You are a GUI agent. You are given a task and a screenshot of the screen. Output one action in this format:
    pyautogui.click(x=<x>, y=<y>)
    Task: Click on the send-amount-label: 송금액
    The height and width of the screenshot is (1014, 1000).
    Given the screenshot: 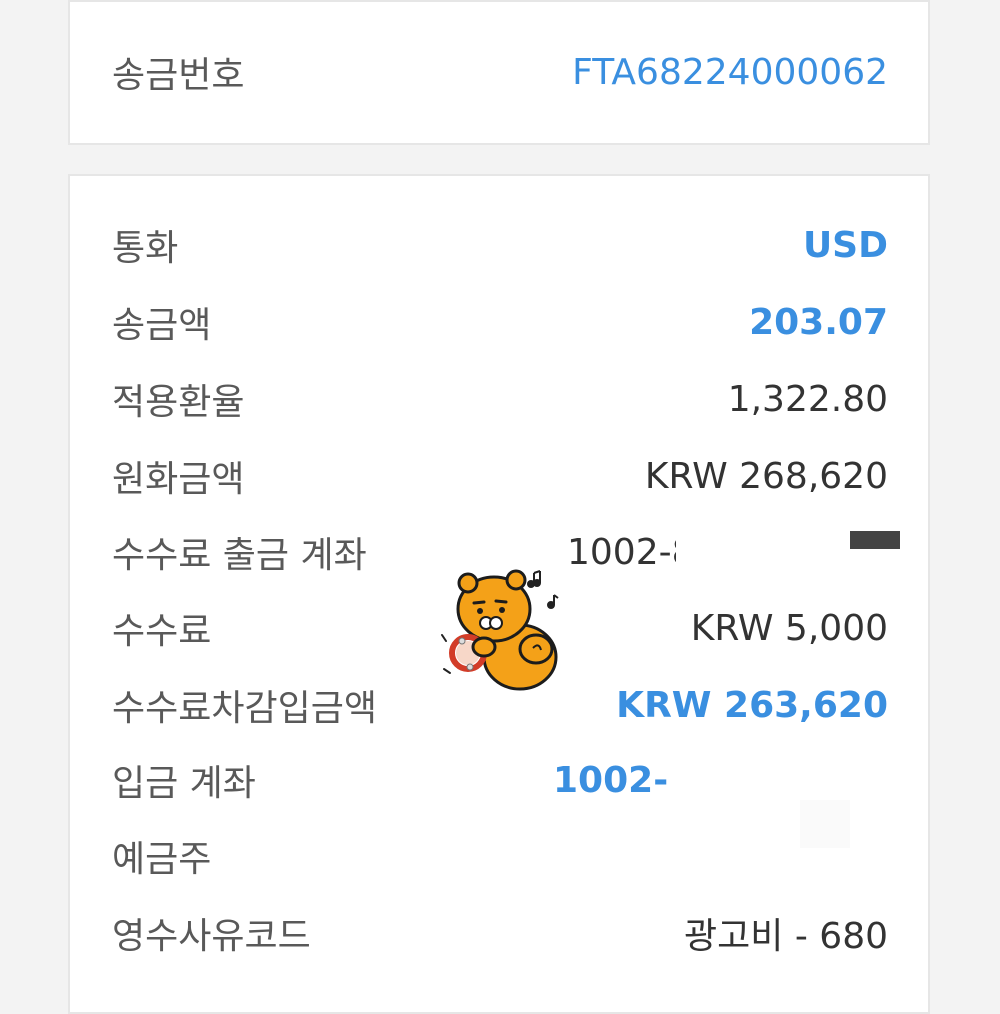 What is the action you would take?
    pyautogui.click(x=162, y=325)
    